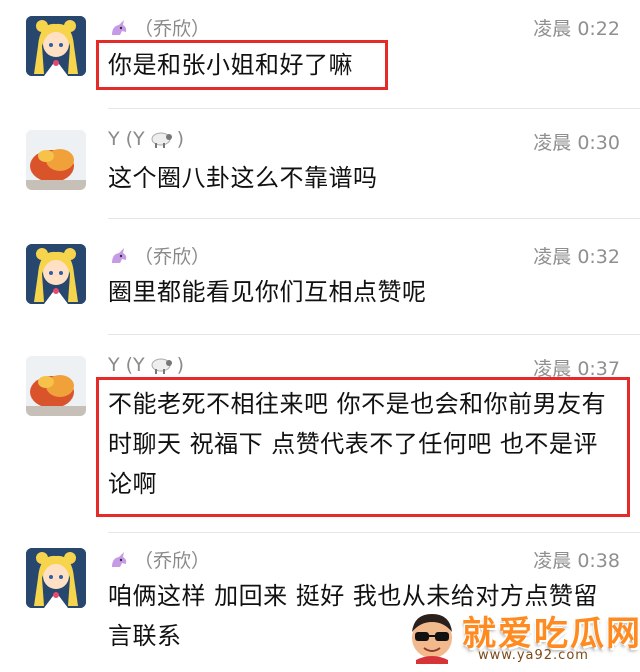 This screenshot has height=672, width=640. I want to click on message-text: 你是和张小姐和好了嘛, so click(363, 65).